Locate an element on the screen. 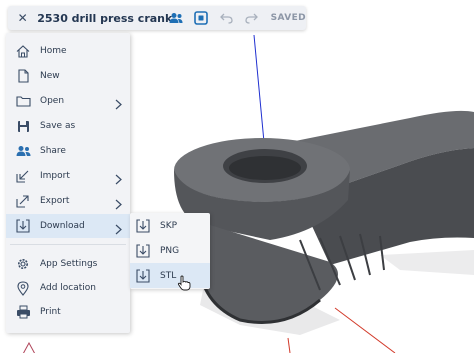  view-mode-icon is located at coordinates (201, 18).